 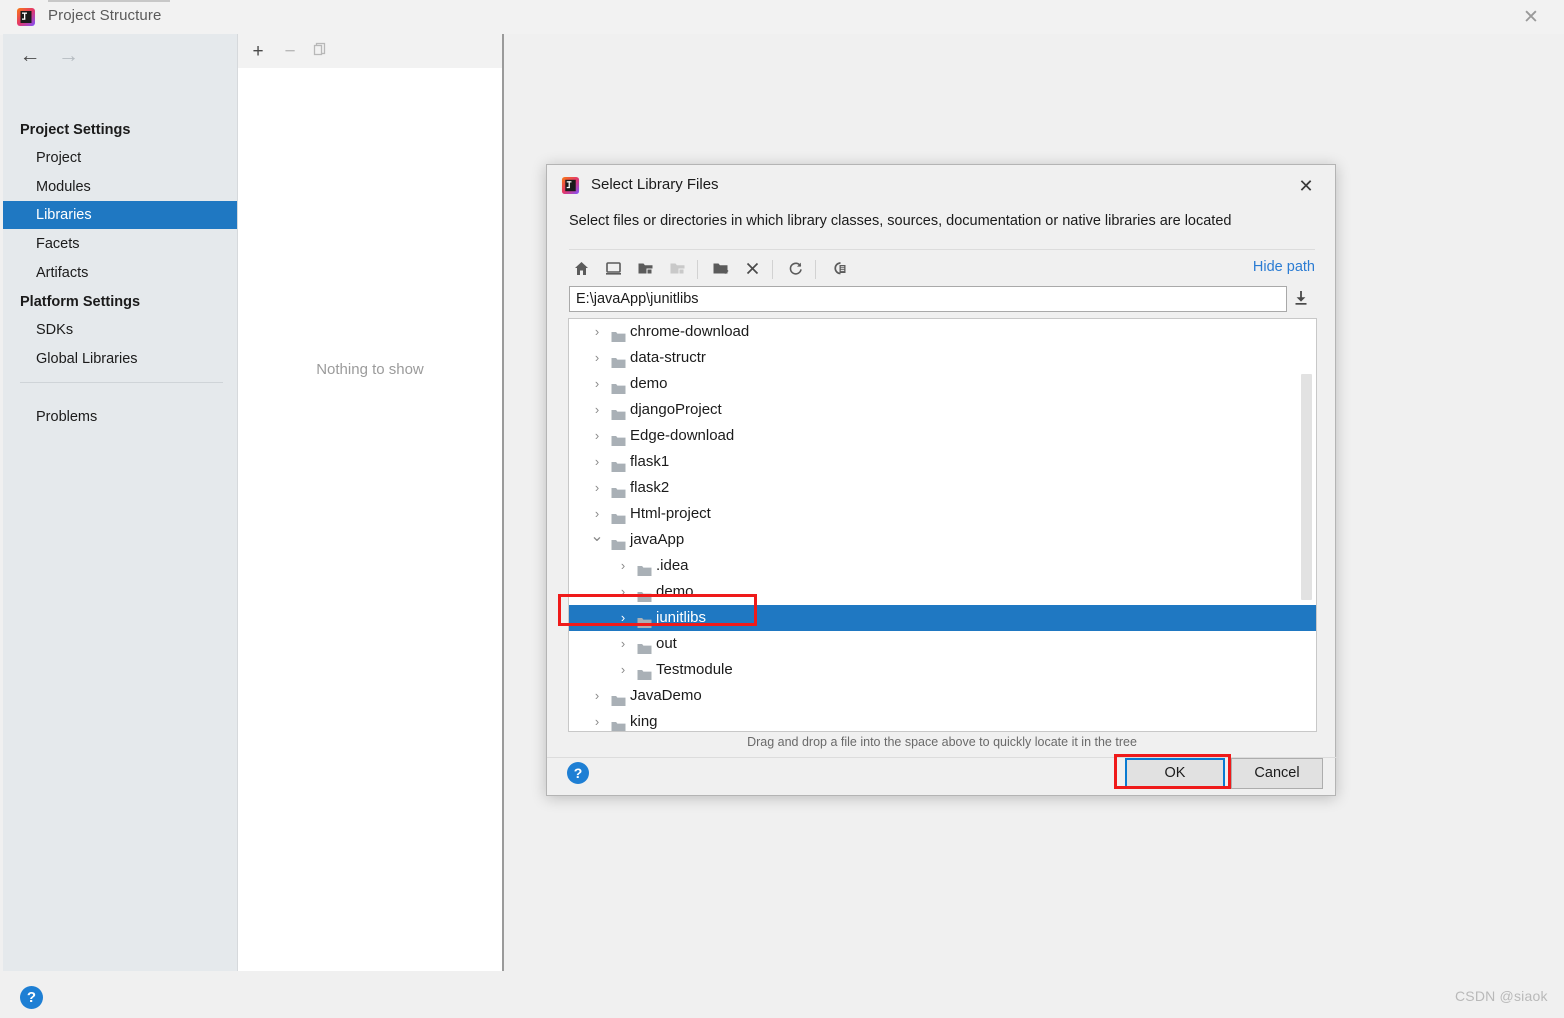 What do you see at coordinates (666, 695) in the screenshot?
I see `tree-row-label: JavaDemo` at bounding box center [666, 695].